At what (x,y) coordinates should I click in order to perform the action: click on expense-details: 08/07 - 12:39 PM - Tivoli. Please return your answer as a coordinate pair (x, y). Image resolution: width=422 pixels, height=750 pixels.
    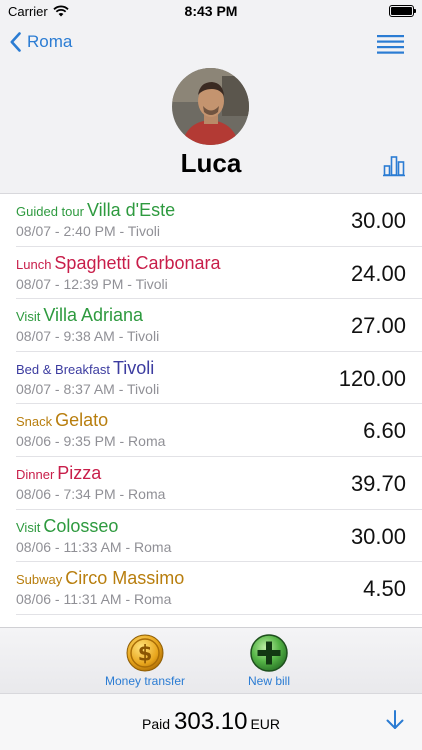
    Looking at the image, I should click on (92, 283).